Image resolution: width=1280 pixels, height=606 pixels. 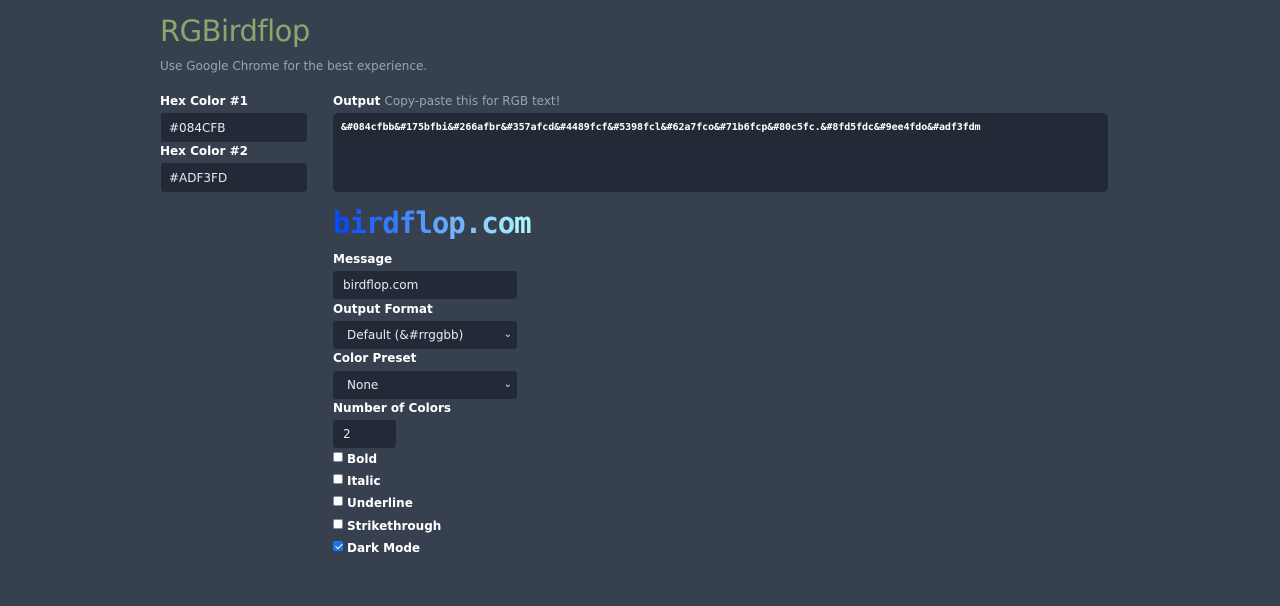 I want to click on underline-option: Underline, so click(x=373, y=503).